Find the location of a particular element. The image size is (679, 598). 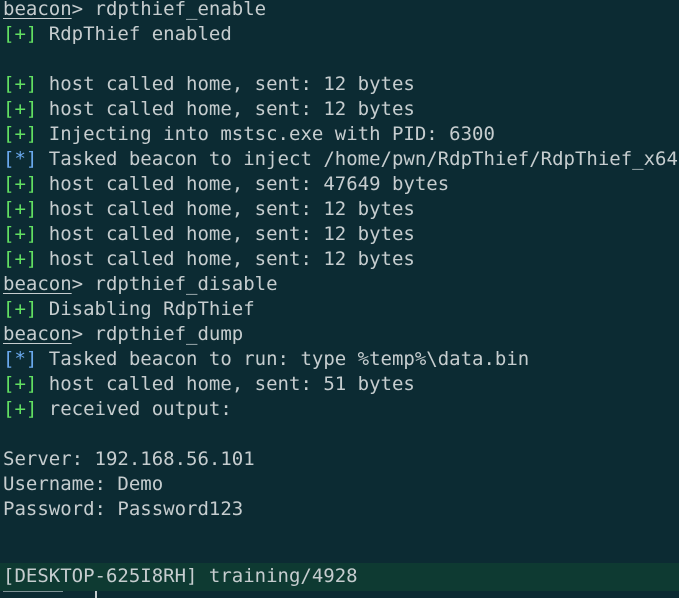

output-line: Username: Demo is located at coordinates (83, 484).